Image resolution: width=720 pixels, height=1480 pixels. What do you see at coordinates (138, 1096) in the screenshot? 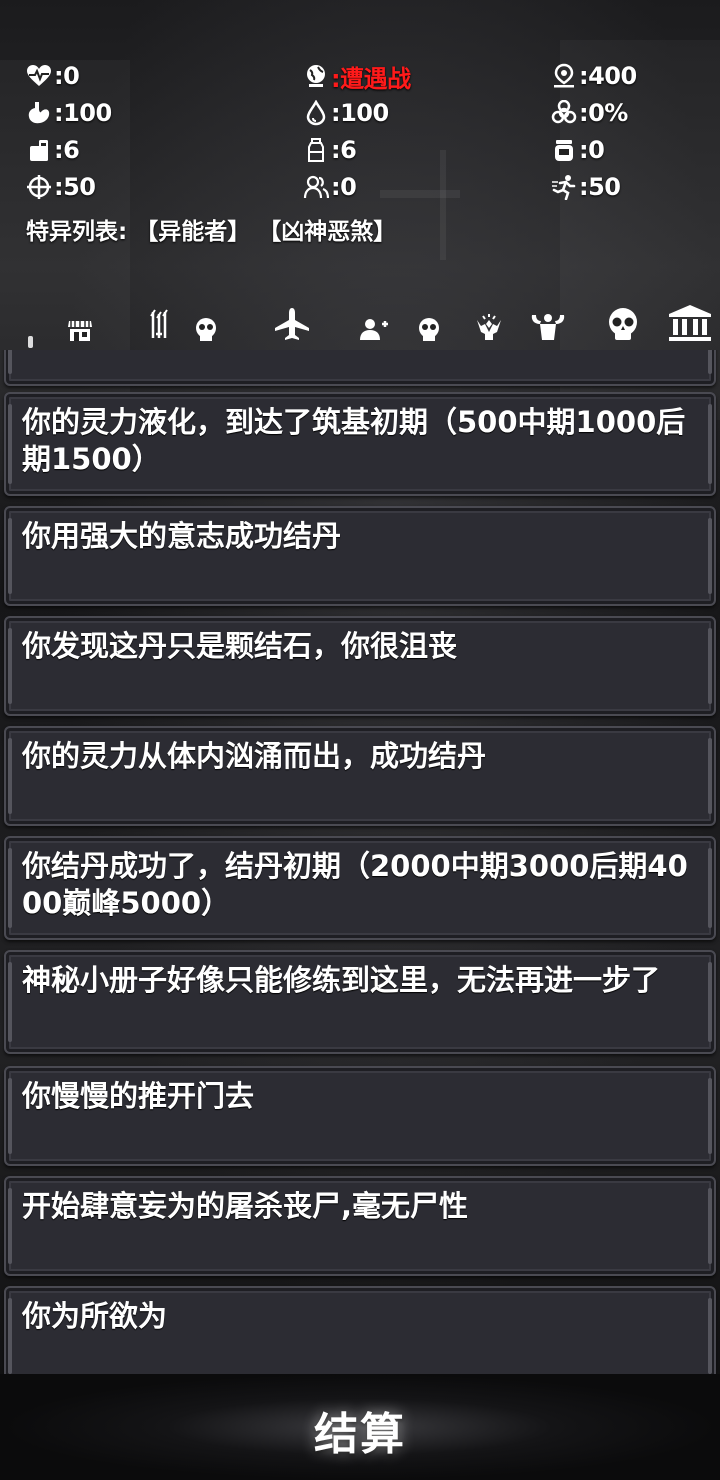
I see `log-entry-text: 你慢慢的推开门去` at bounding box center [138, 1096].